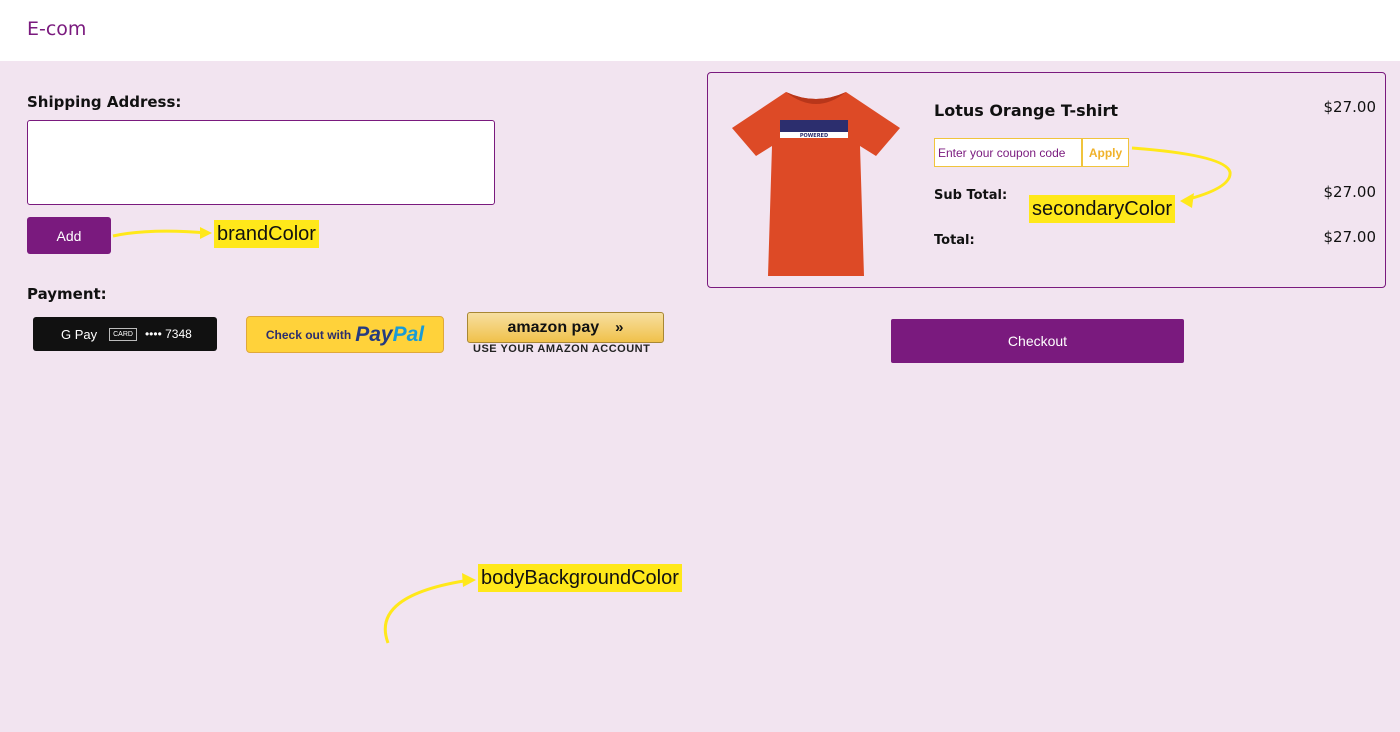 Image resolution: width=1400 pixels, height=732 pixels. I want to click on paypal-logo-pal: Pal, so click(408, 334).